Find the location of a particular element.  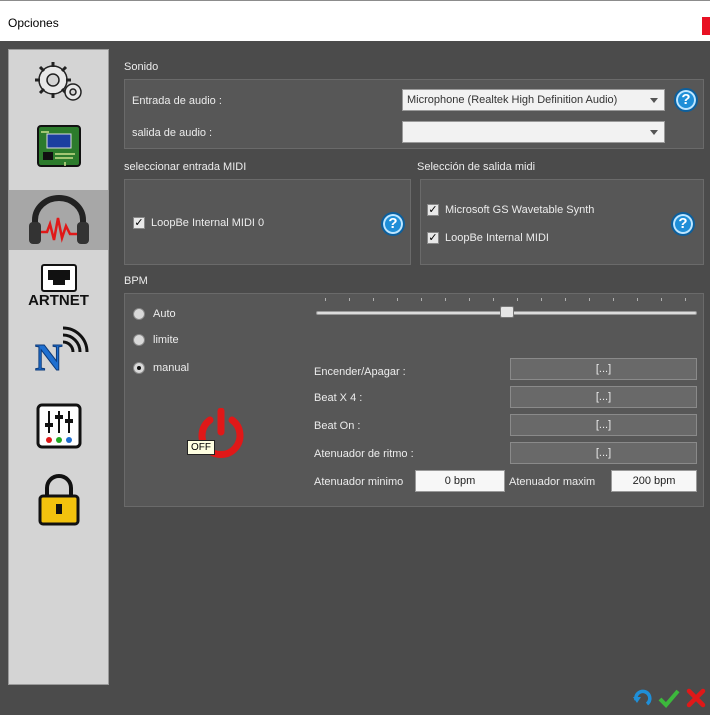

mixer-sliders-icon is located at coordinates (58, 426).